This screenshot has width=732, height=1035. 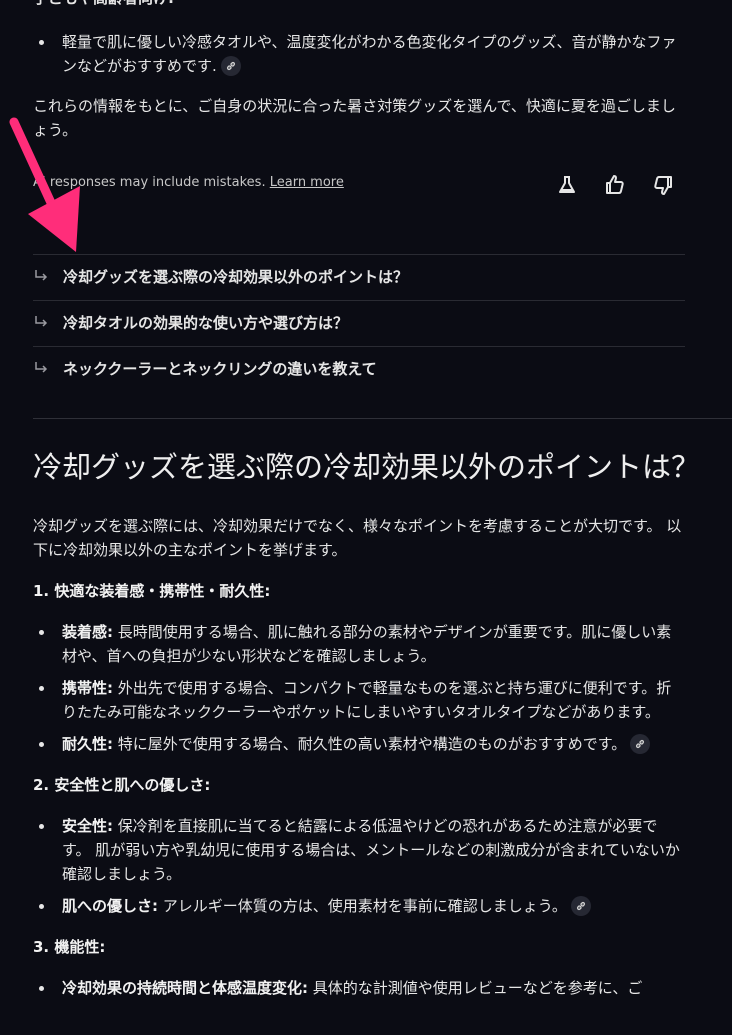 I want to click on related-question: ネッククーラーとネックリングの違いを教えて, so click(x=359, y=369).